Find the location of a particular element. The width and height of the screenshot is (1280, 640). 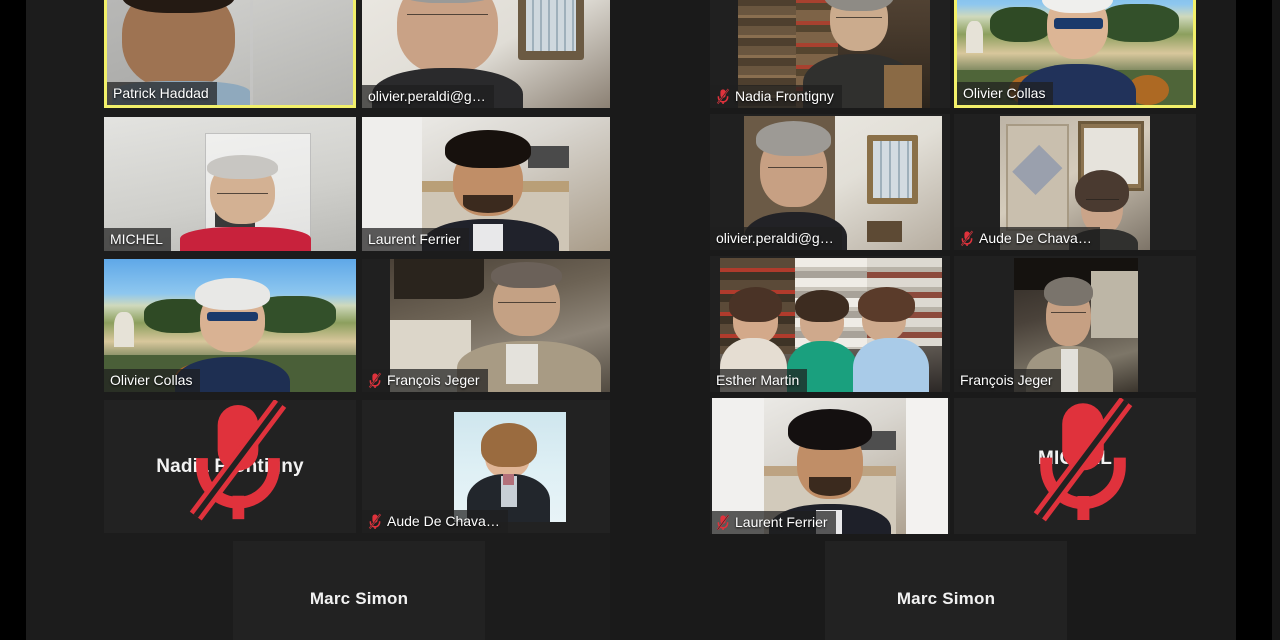

participant-badge: Nadia Frontigny is located at coordinates (776, 96).